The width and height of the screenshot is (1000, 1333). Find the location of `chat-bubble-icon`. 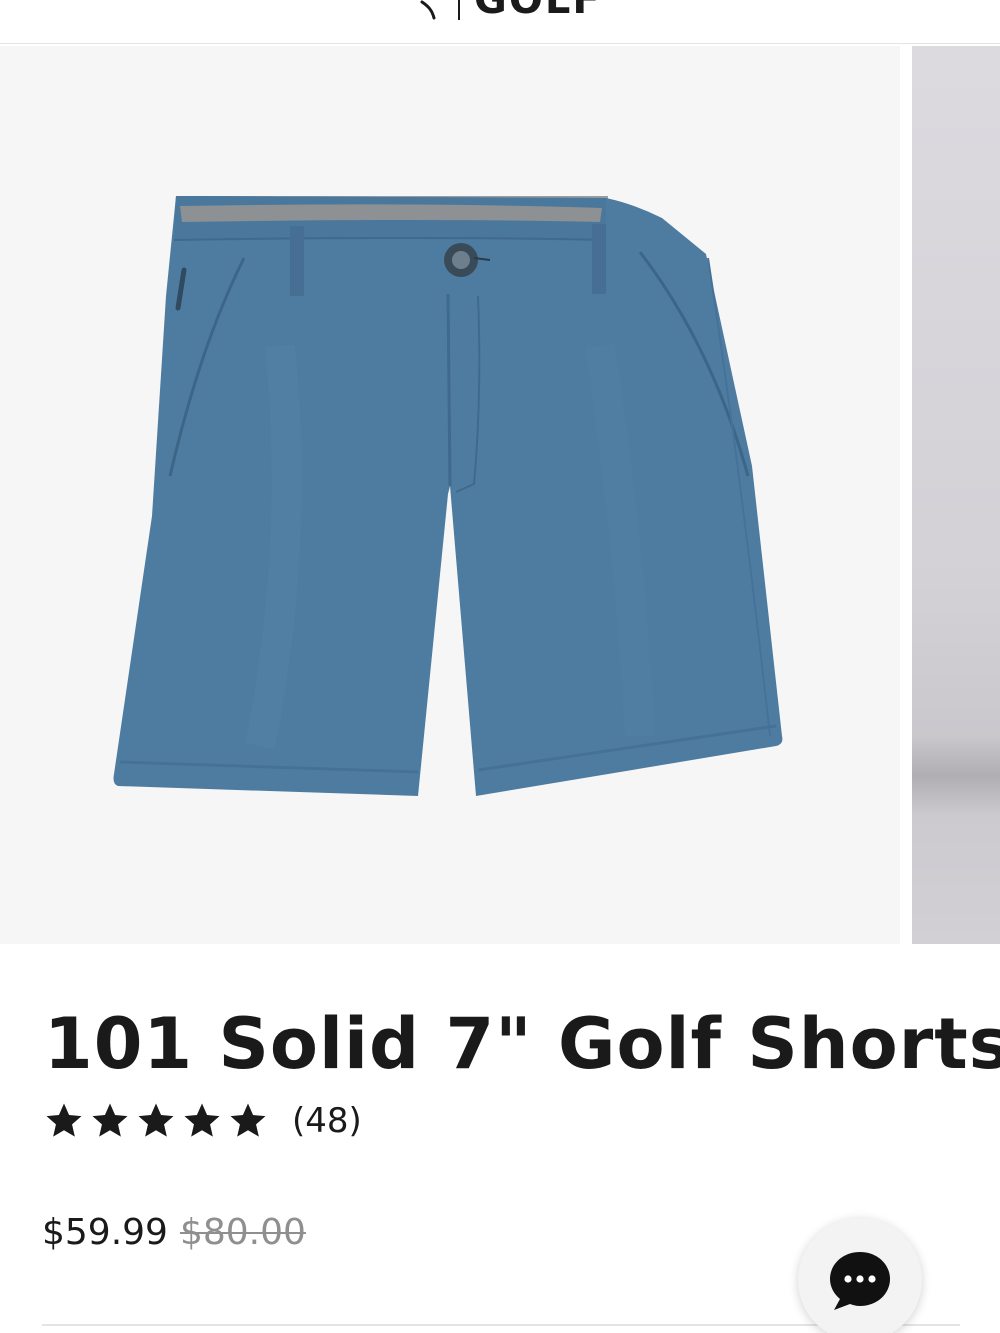

chat-bubble-icon is located at coordinates (860, 1281).